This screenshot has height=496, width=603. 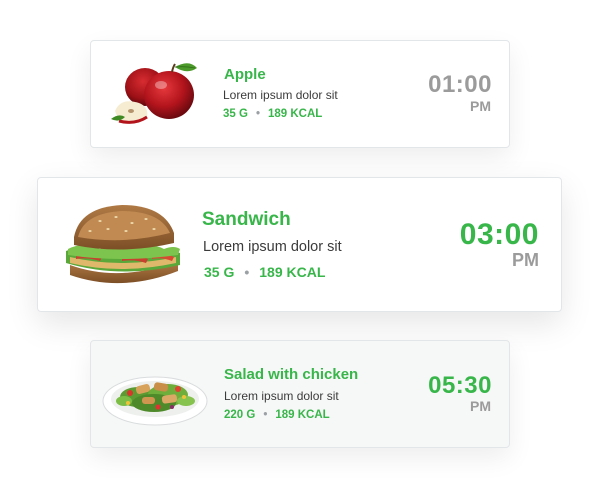 What do you see at coordinates (499, 234) in the screenshot?
I see `meal-time: 03:00` at bounding box center [499, 234].